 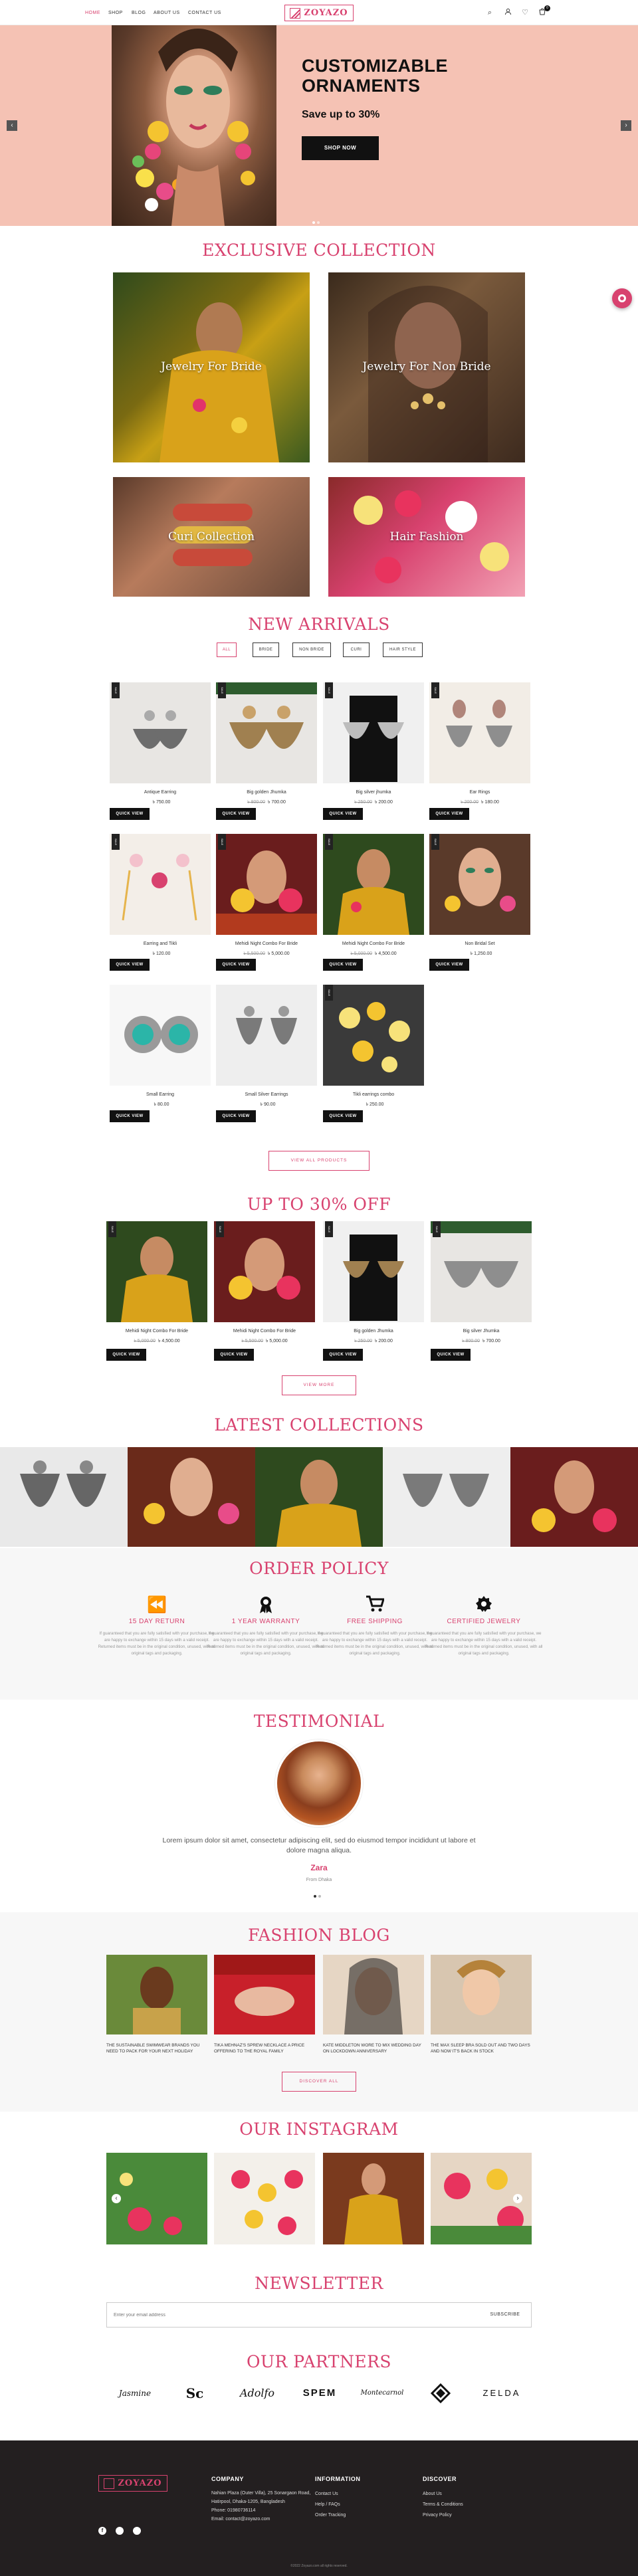 What do you see at coordinates (160, 793) in the screenshot?
I see `product-name: Antique Earring` at bounding box center [160, 793].